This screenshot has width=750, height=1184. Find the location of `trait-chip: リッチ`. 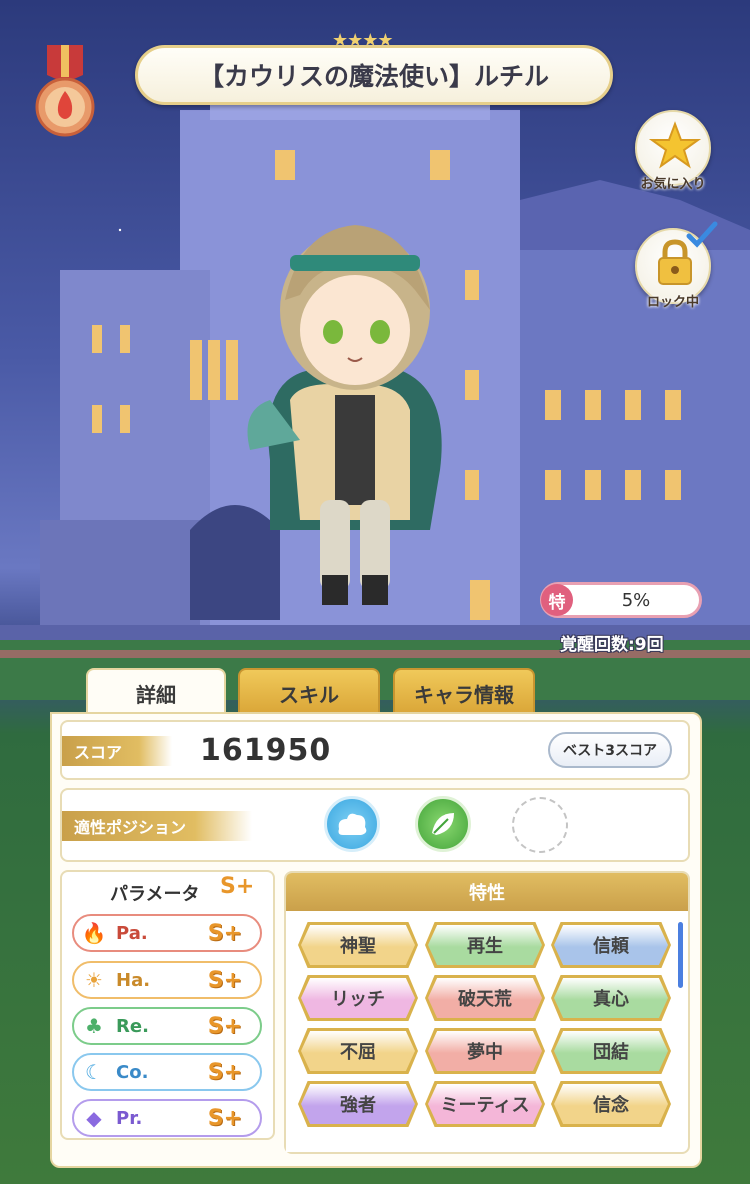

trait-chip: リッチ is located at coordinates (358, 998).